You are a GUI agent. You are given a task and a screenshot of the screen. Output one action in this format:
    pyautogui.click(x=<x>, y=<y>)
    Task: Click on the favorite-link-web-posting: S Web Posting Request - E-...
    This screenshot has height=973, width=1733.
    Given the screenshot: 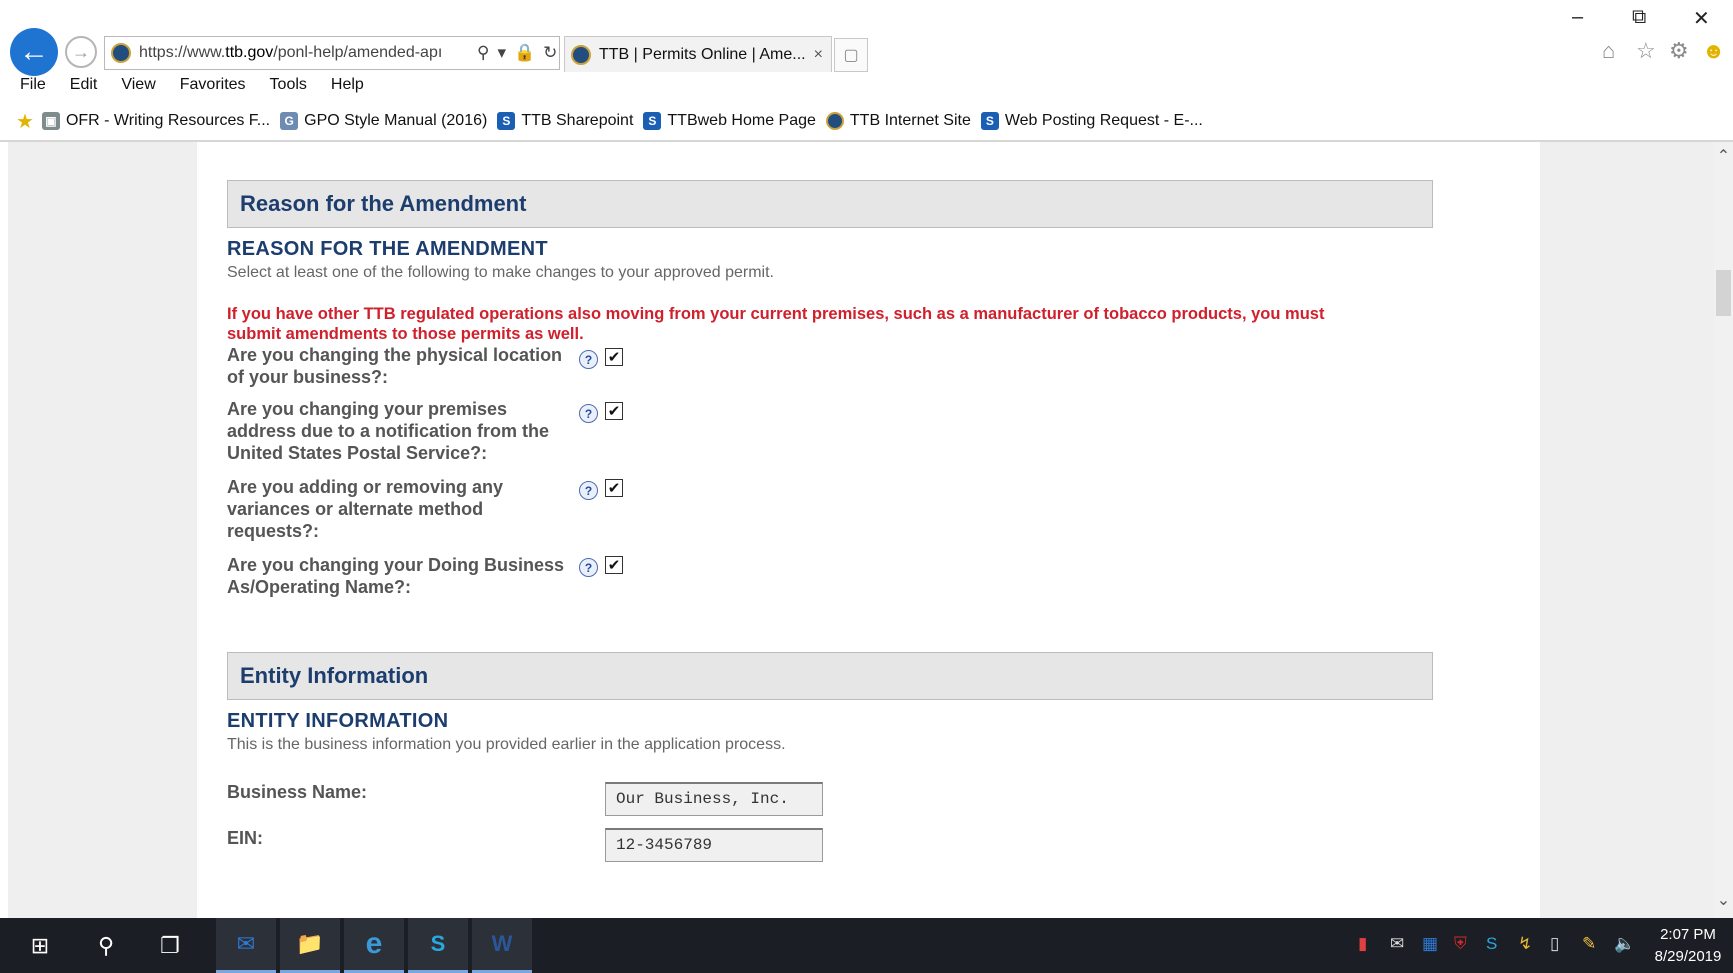 What is the action you would take?
    pyautogui.click(x=1091, y=121)
    